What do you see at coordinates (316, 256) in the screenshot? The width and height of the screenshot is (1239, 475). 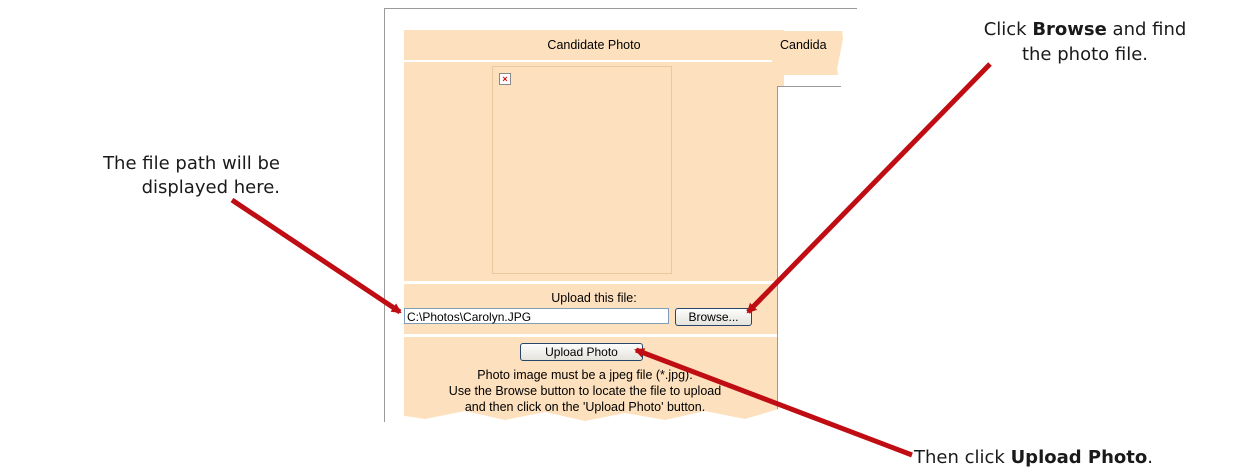 I see `arrow-file-path` at bounding box center [316, 256].